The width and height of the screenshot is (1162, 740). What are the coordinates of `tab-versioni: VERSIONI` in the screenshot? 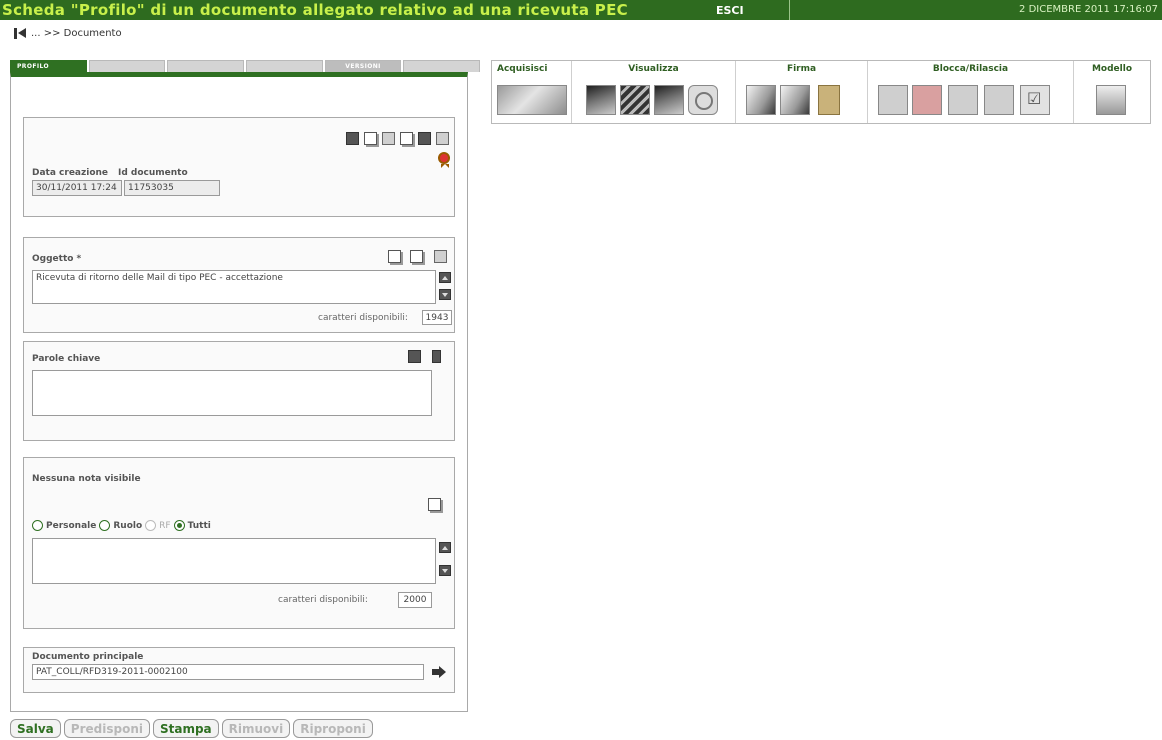 It's located at (363, 66).